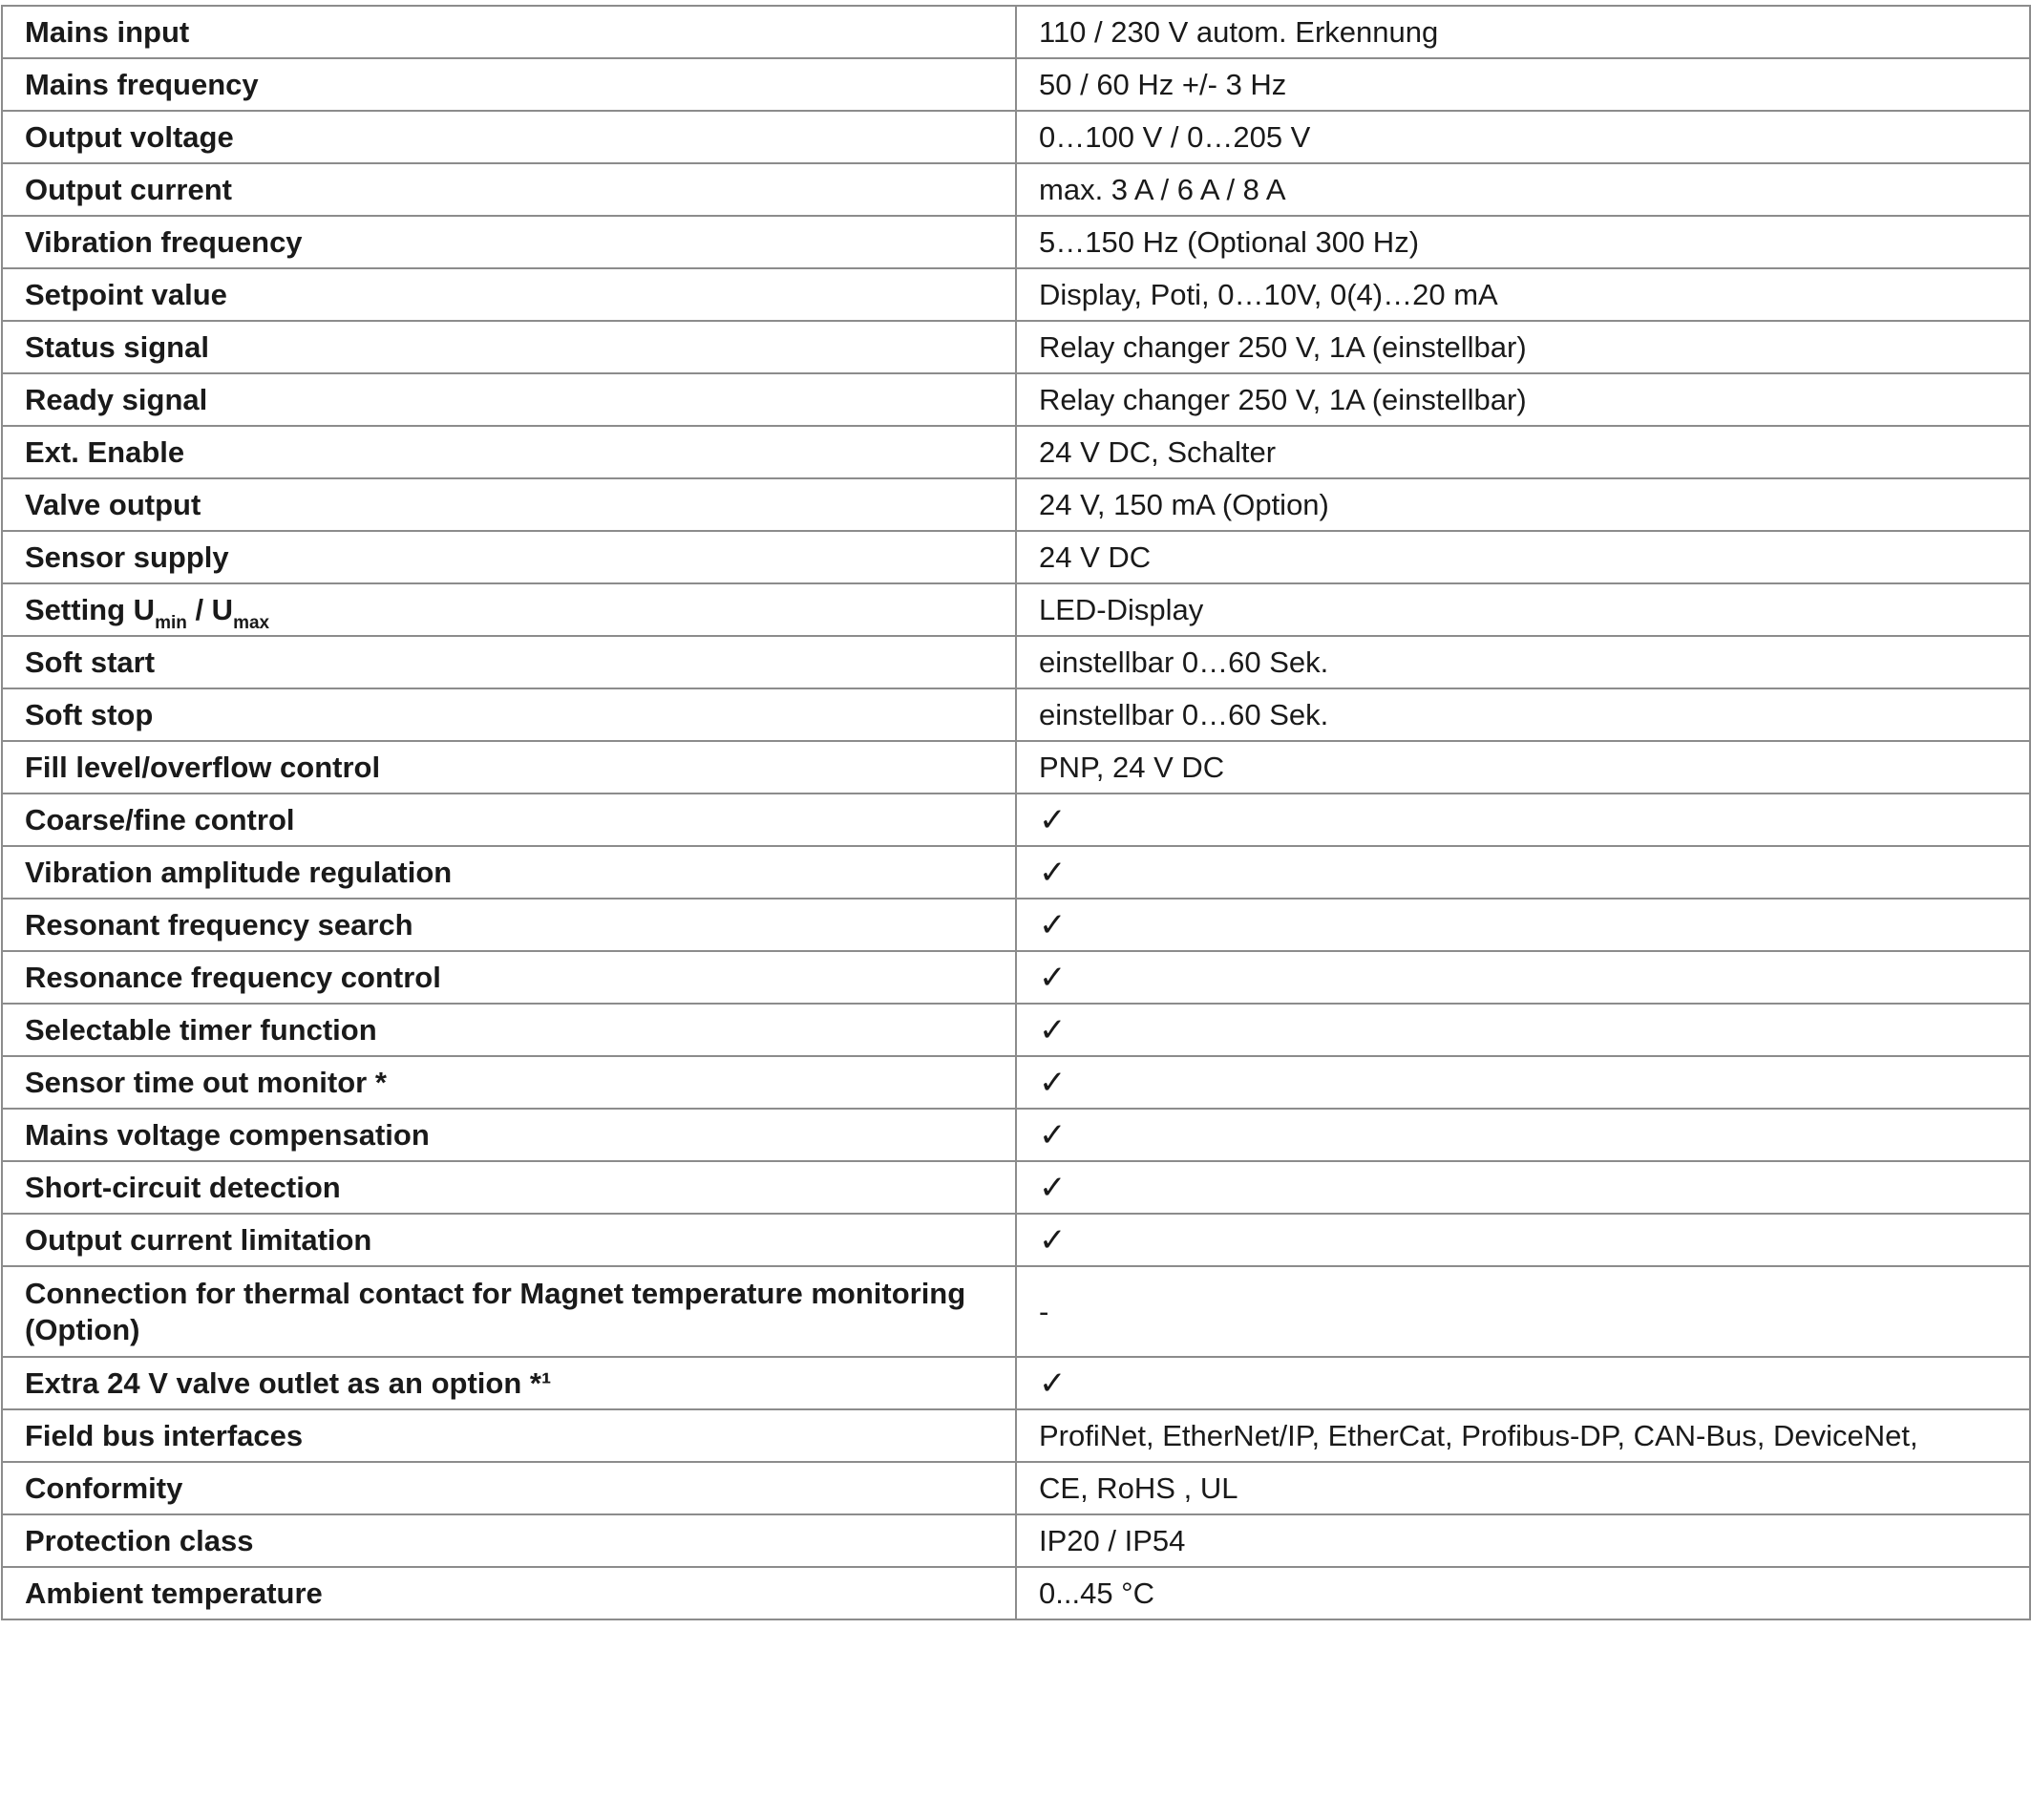 Image resolution: width=2031 pixels, height=1820 pixels. I want to click on spec-value: 24 V DC, so click(1523, 557).